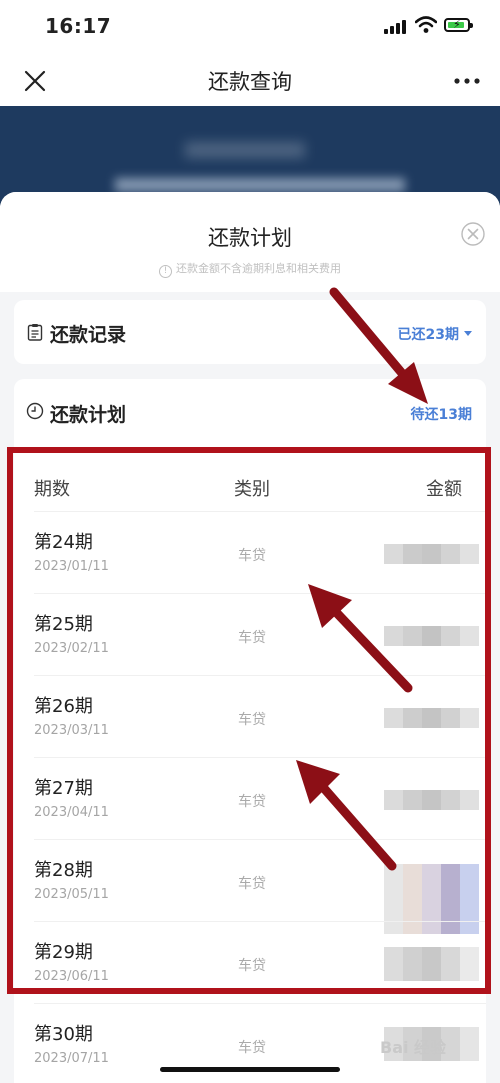  What do you see at coordinates (396, 27) in the screenshot?
I see `signal-icon` at bounding box center [396, 27].